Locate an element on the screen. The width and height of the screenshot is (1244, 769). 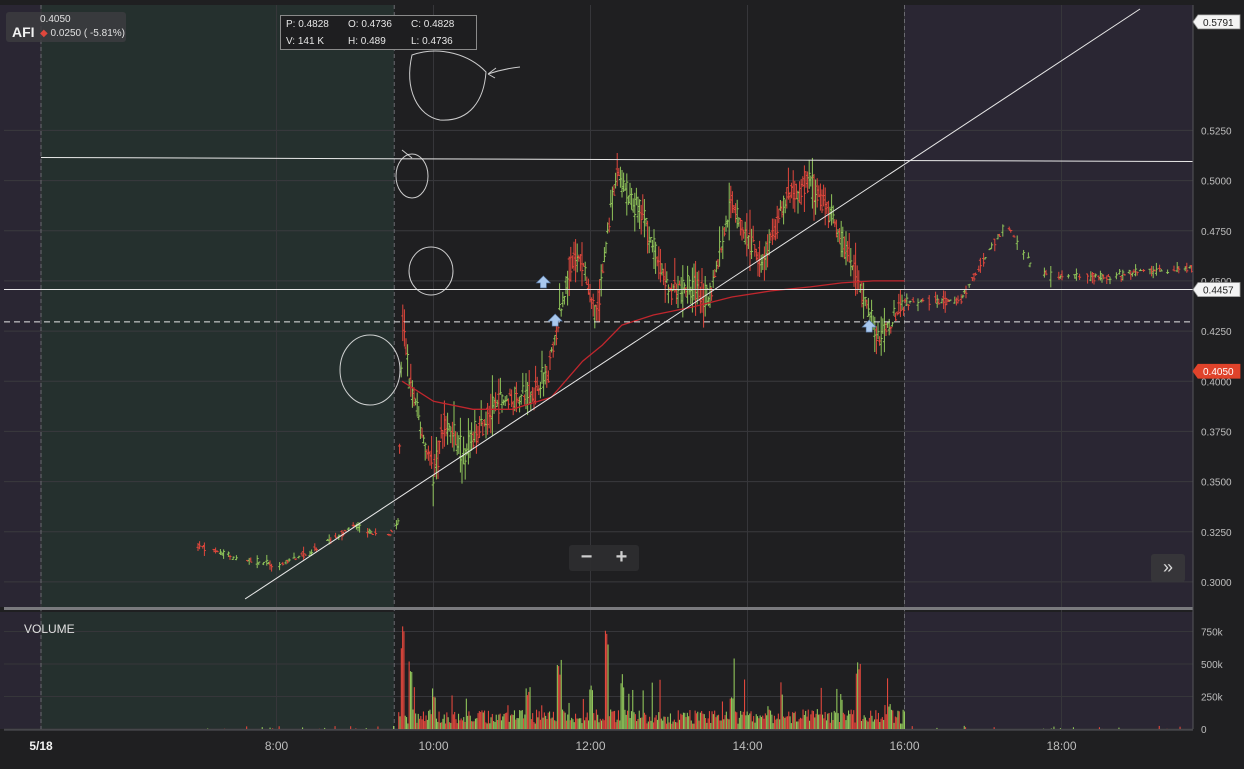
volume-tick-label: 0 is located at coordinates (1204, 730).